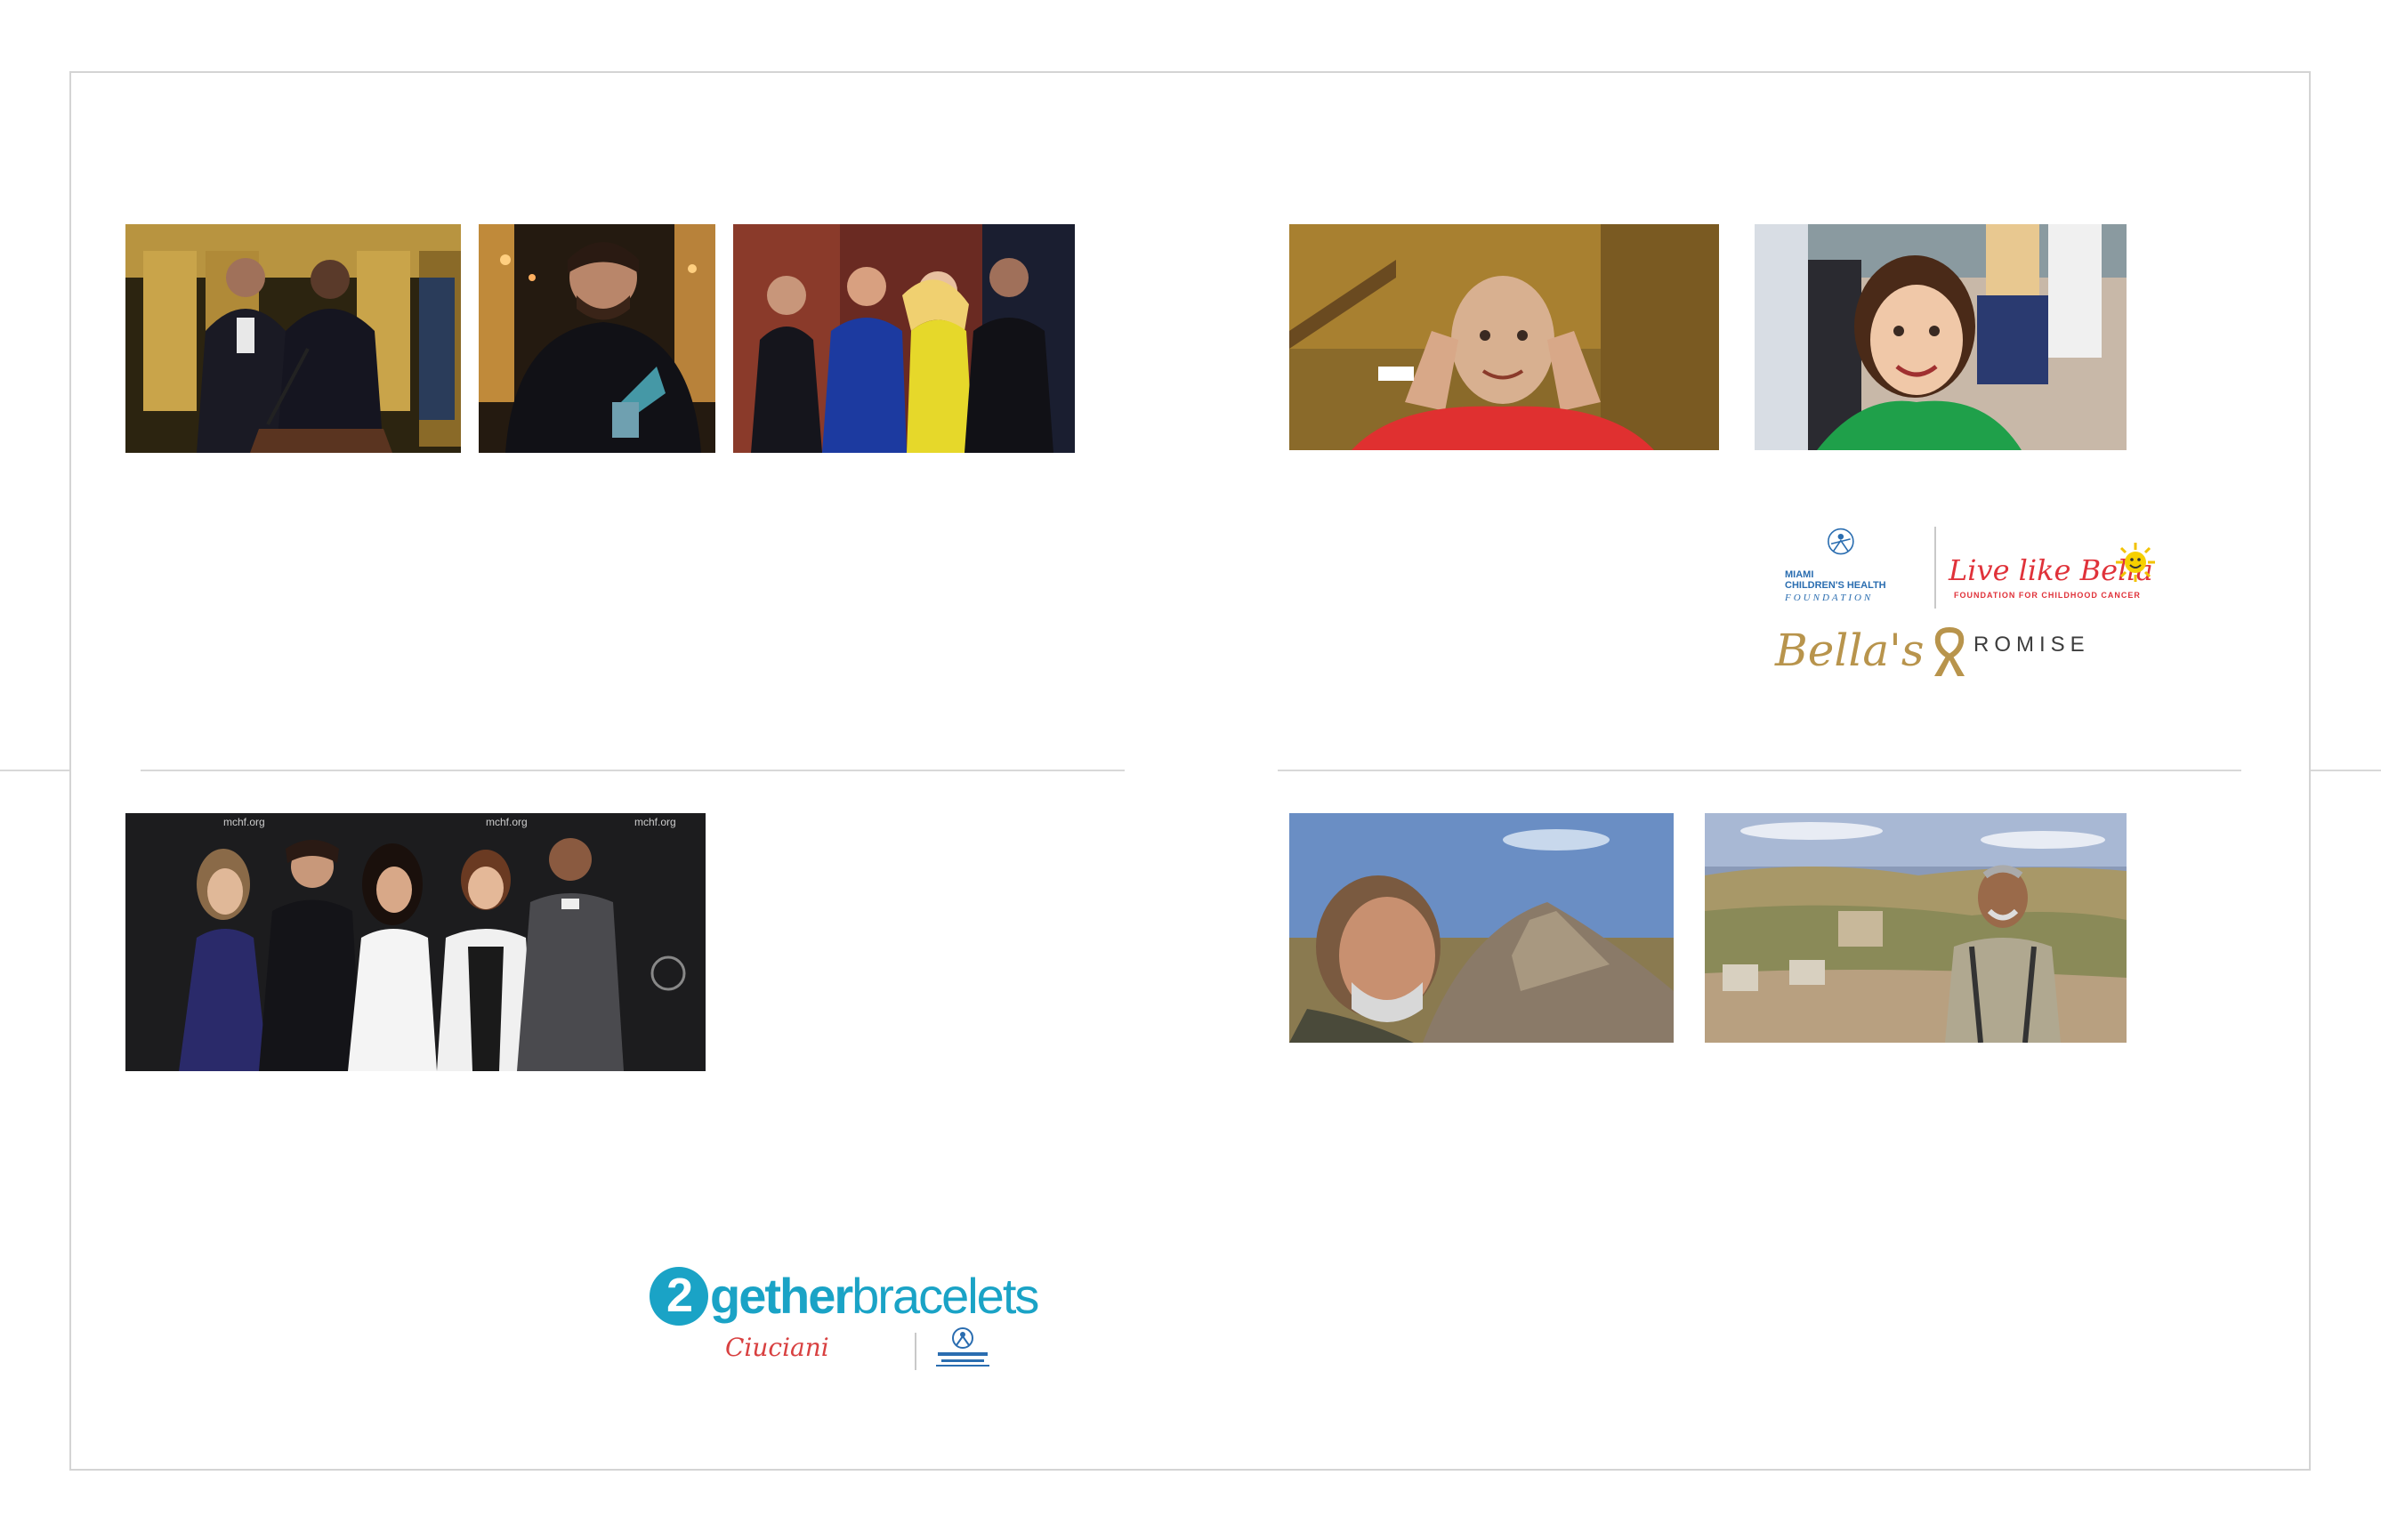 Image resolution: width=2381 pixels, height=1540 pixels. I want to click on divider-left, so click(633, 770).